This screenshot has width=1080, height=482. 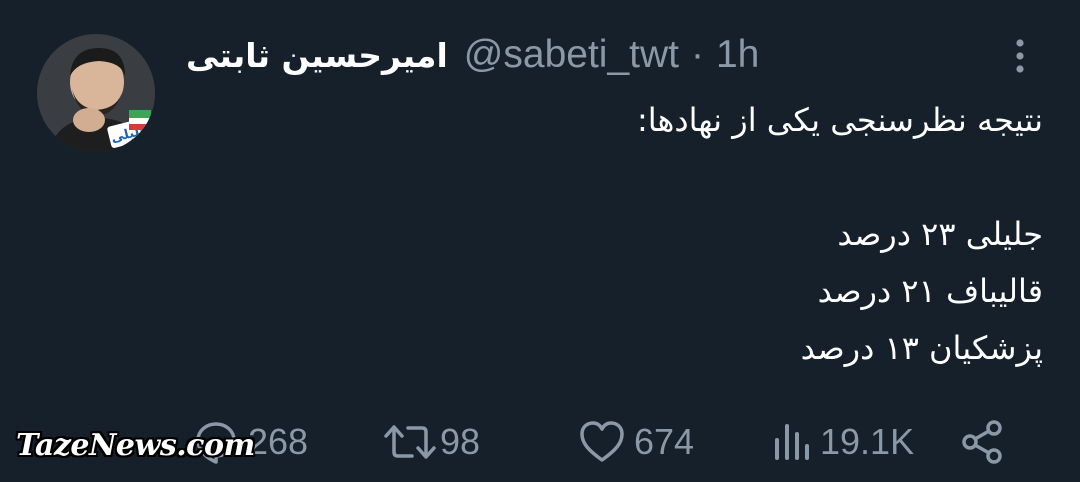 What do you see at coordinates (278, 441) in the screenshot?
I see `reply-count: 268` at bounding box center [278, 441].